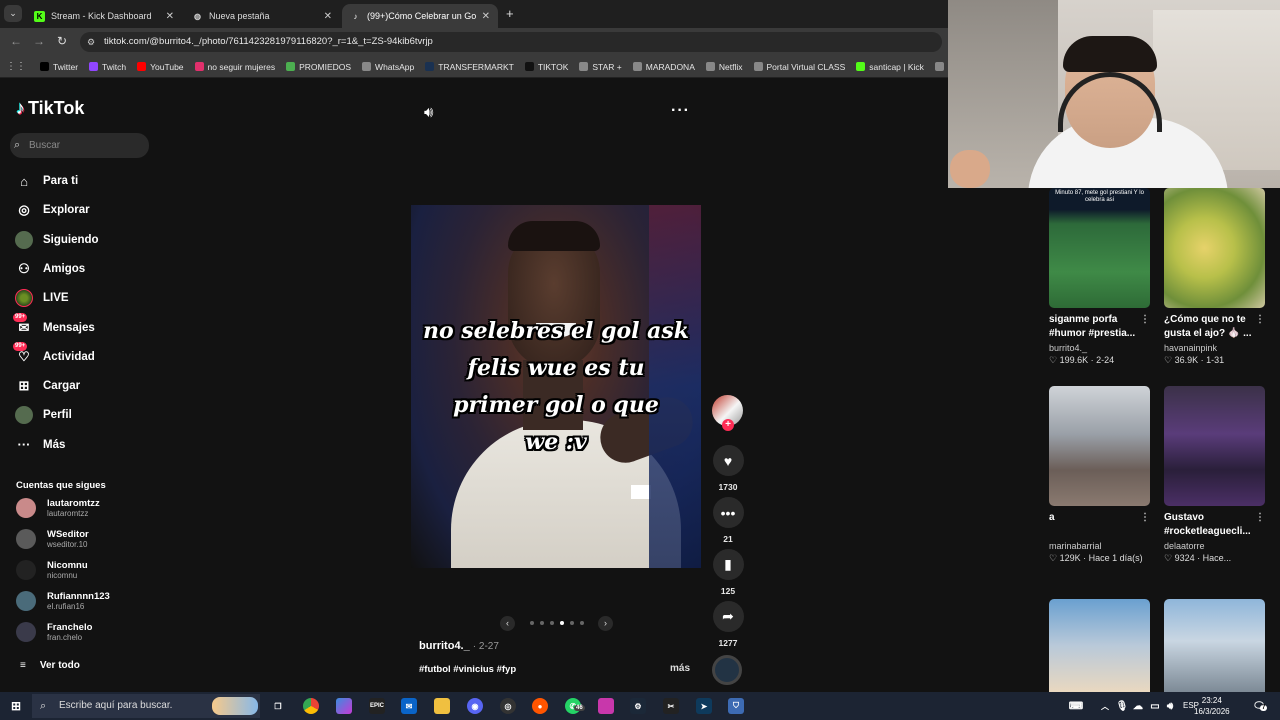  Describe the element at coordinates (728, 460) in the screenshot. I see `heart-icon: ♥` at that location.